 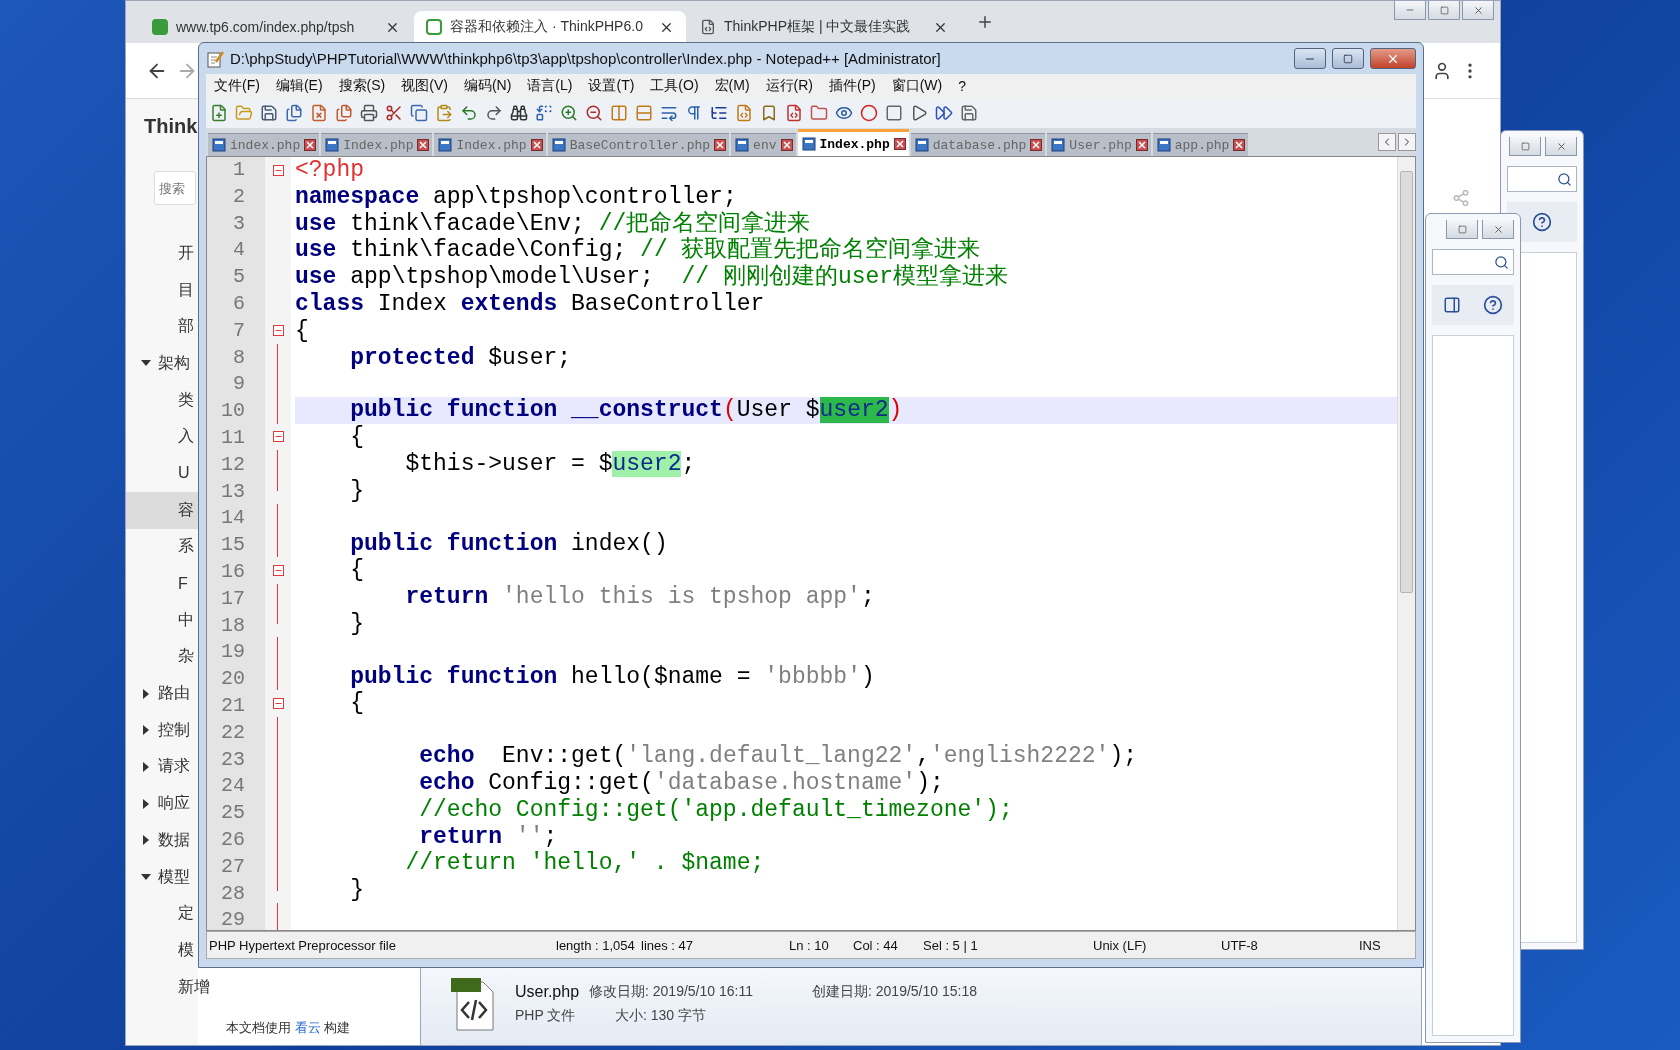 What do you see at coordinates (319, 113) in the screenshot?
I see `file-x-icon` at bounding box center [319, 113].